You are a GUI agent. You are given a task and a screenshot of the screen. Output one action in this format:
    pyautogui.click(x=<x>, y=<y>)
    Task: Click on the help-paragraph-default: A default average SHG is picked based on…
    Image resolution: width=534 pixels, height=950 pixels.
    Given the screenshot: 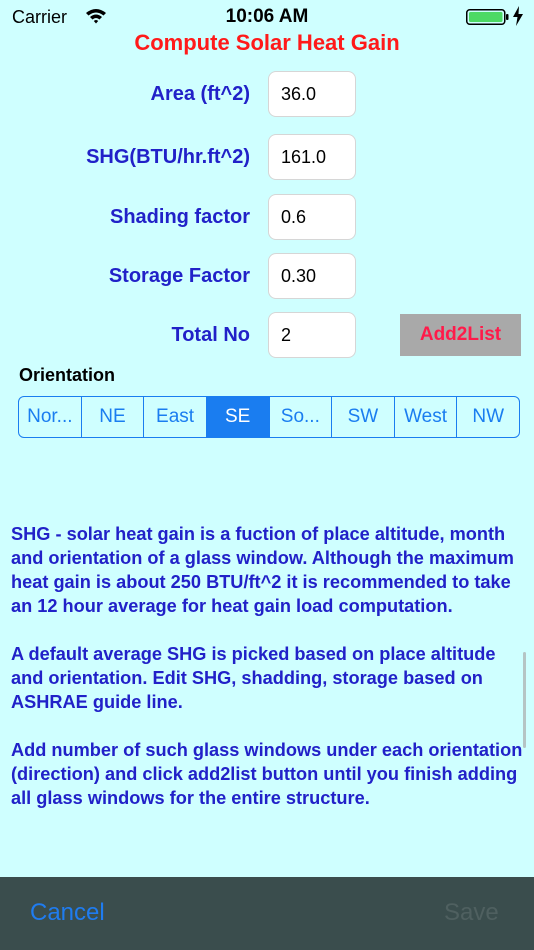 What is the action you would take?
    pyautogui.click(x=253, y=678)
    